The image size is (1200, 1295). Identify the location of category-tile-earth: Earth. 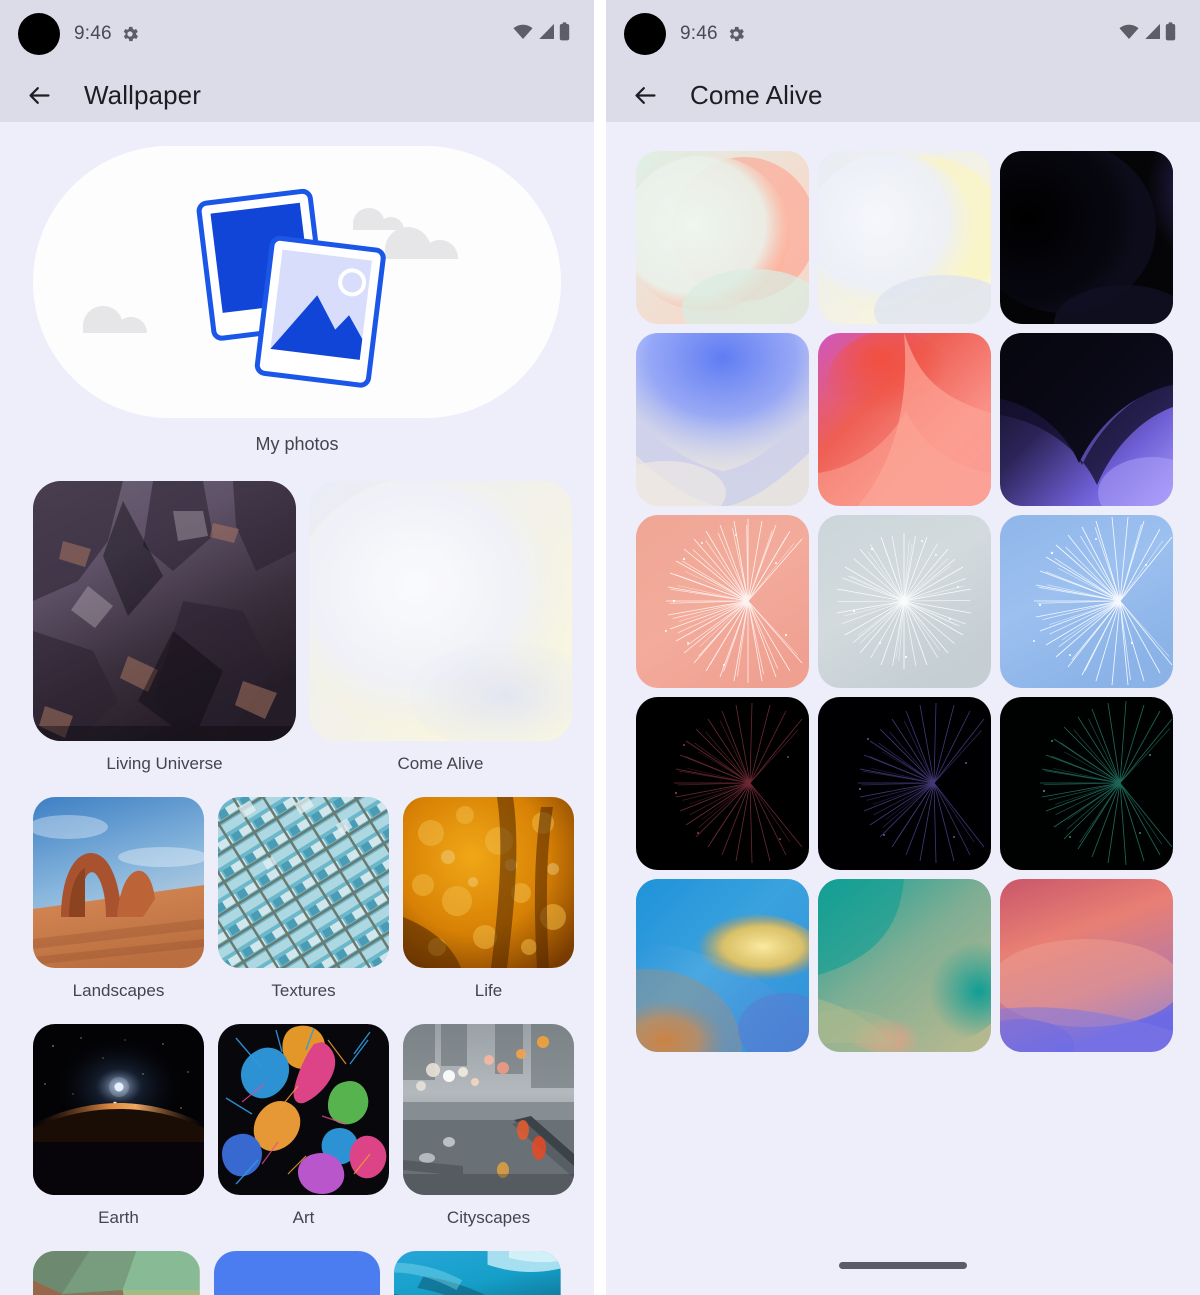
(118, 1126).